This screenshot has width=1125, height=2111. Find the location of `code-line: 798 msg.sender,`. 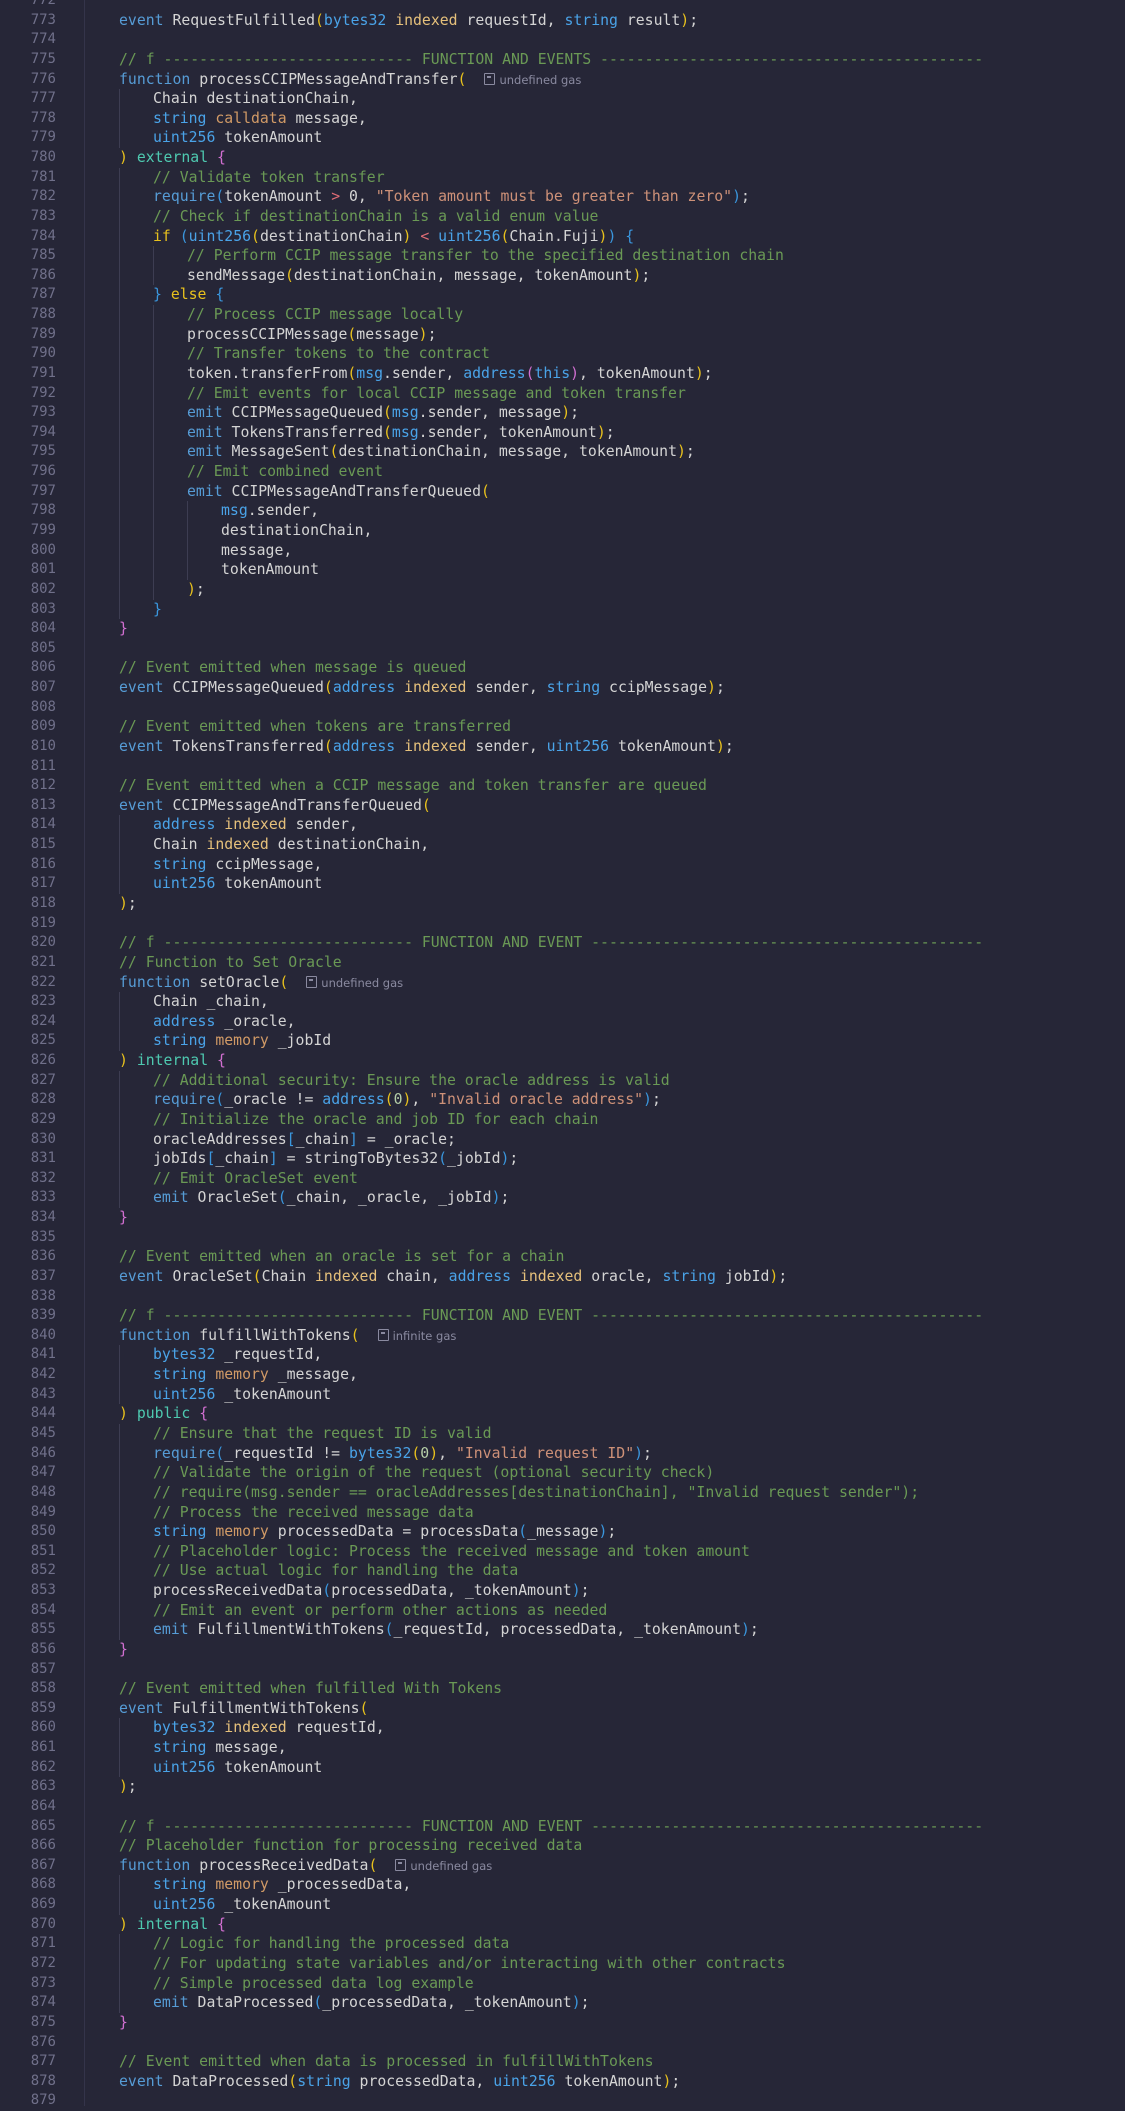

code-line: 798 msg.sender, is located at coordinates (562, 511).